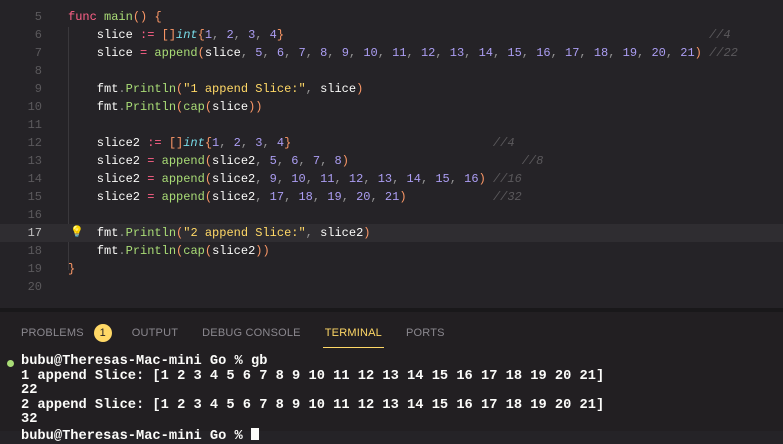 Image resolution: width=783 pixels, height=444 pixels. I want to click on code-token: :=, so click(154, 143).